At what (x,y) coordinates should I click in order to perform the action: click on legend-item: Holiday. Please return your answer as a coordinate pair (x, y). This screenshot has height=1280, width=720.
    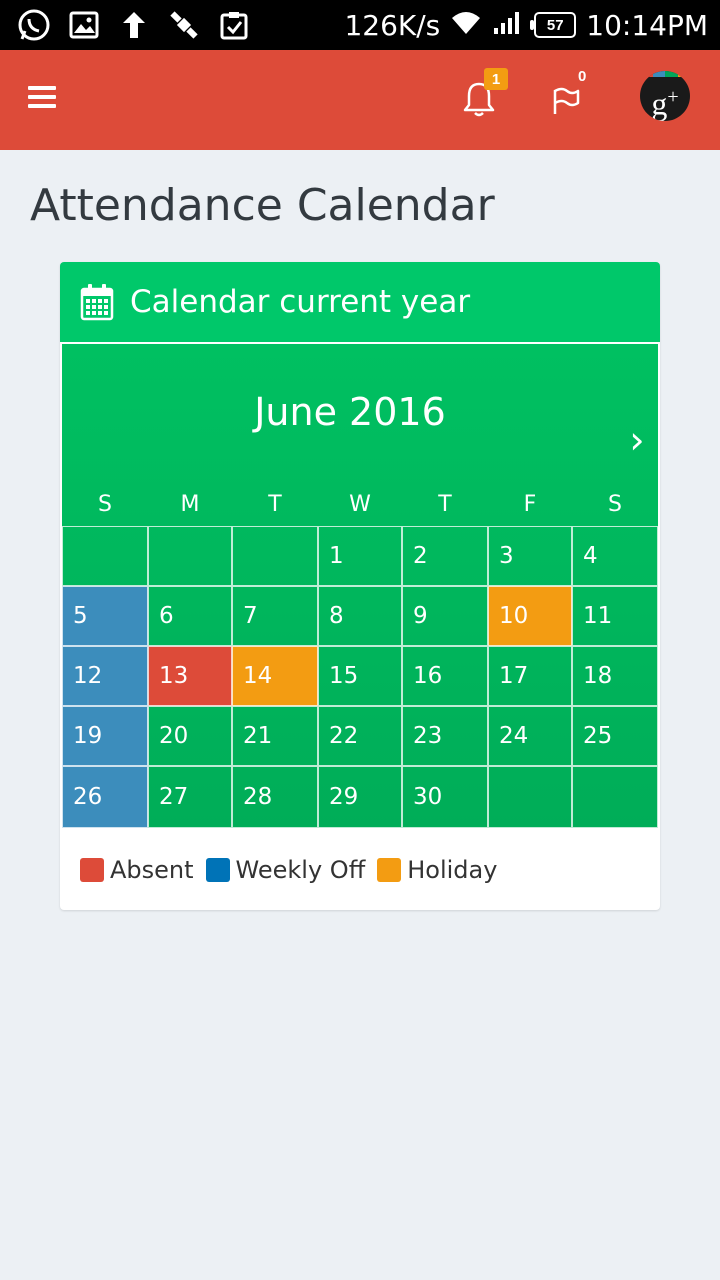
    Looking at the image, I should click on (437, 870).